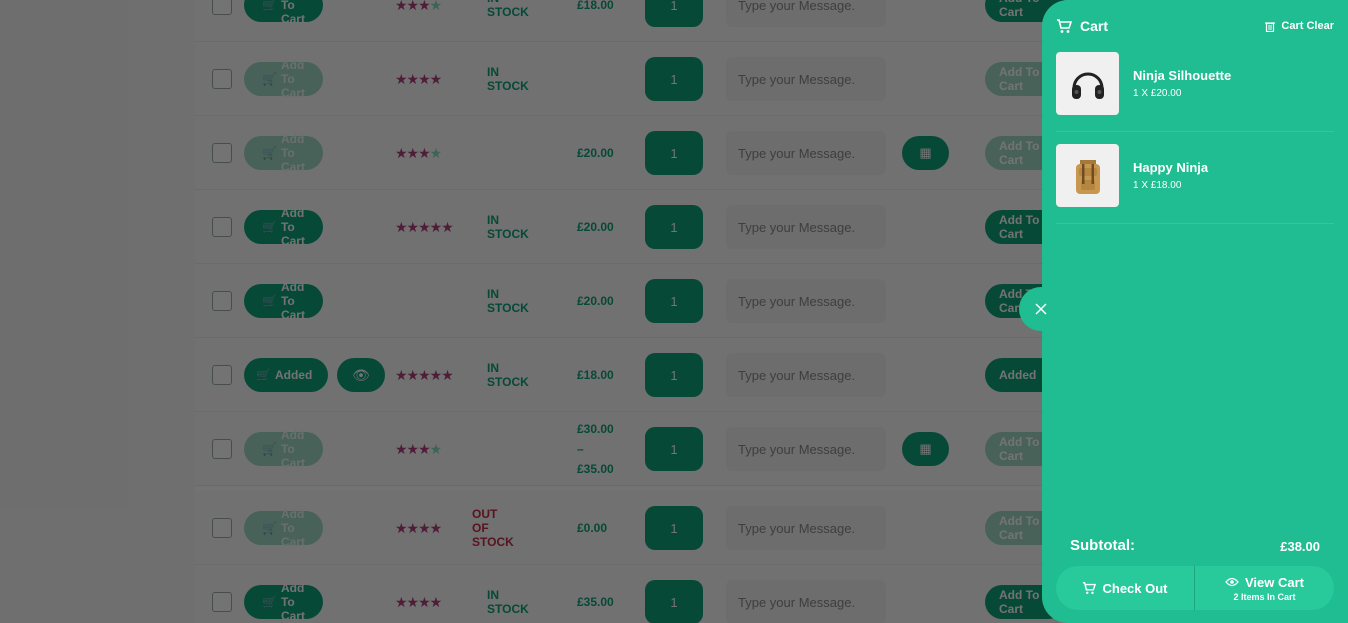 The image size is (1348, 623). I want to click on view-cart-button: View Cart 2 Items In Cart, so click(1264, 588).